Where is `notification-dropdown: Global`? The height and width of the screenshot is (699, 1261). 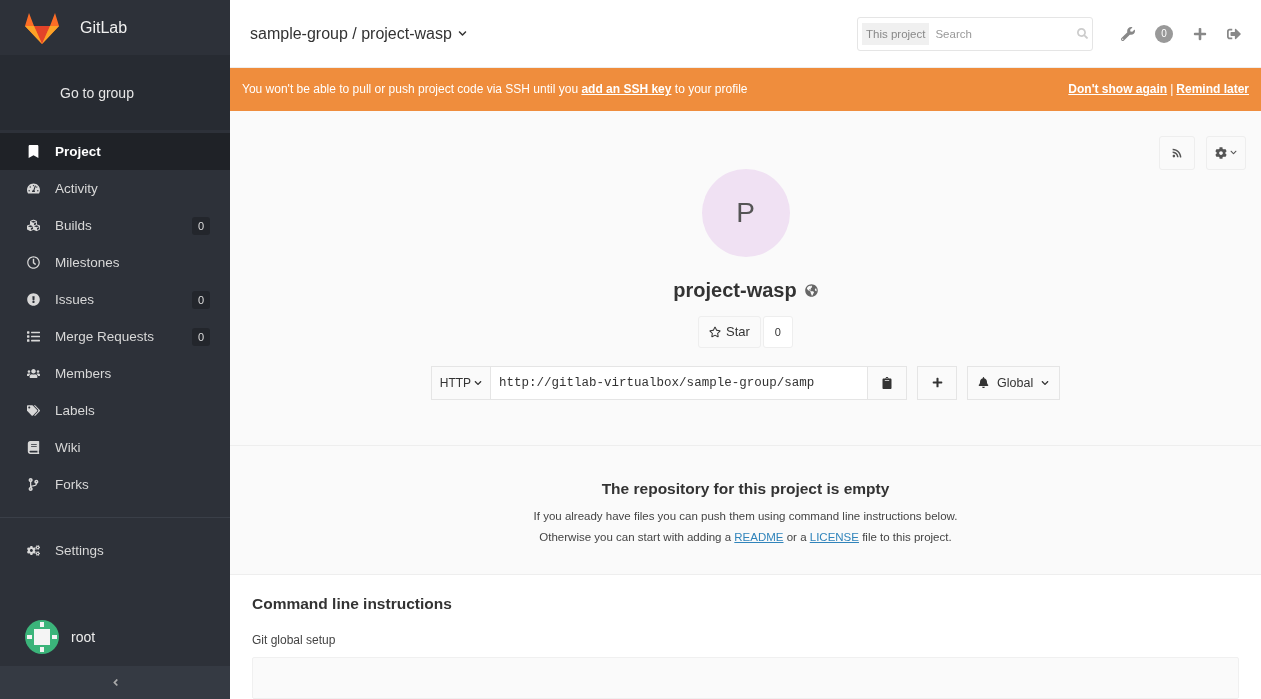 notification-dropdown: Global is located at coordinates (1014, 382).